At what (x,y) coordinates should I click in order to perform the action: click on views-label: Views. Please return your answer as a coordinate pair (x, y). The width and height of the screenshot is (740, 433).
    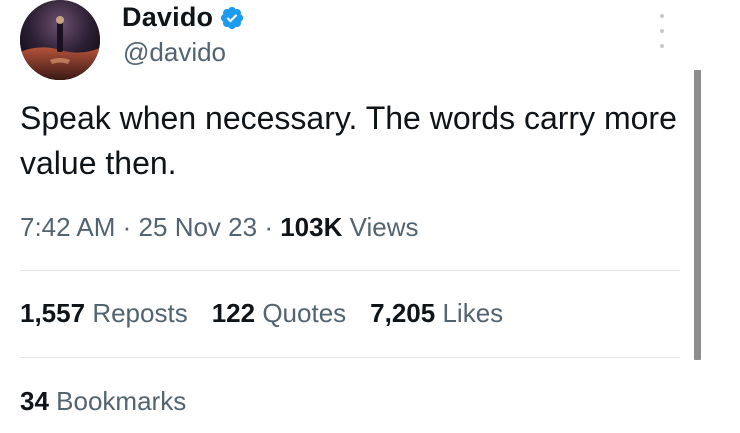
    Looking at the image, I should click on (384, 227).